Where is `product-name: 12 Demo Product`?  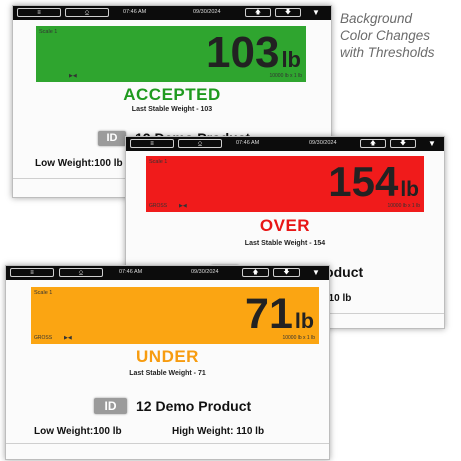 product-name: 12 Demo Product is located at coordinates (194, 406).